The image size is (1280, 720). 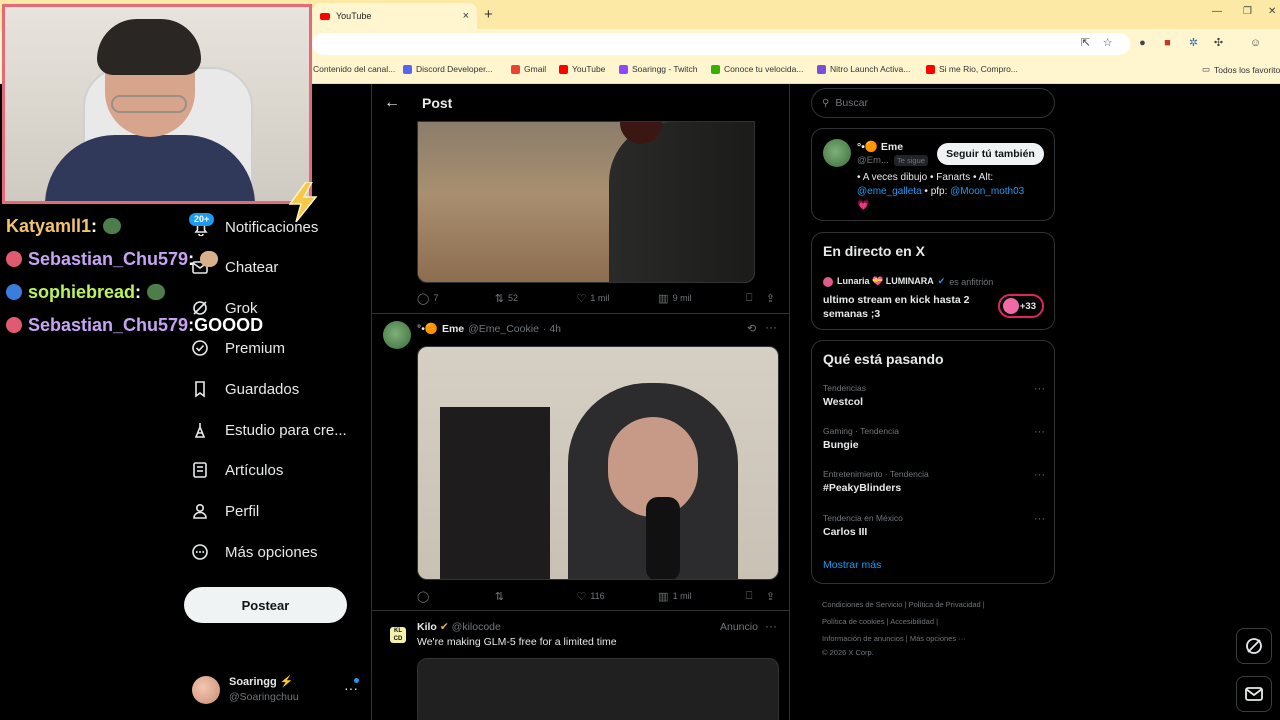 I want to click on bookmark-item: YouTube, so click(x=582, y=69).